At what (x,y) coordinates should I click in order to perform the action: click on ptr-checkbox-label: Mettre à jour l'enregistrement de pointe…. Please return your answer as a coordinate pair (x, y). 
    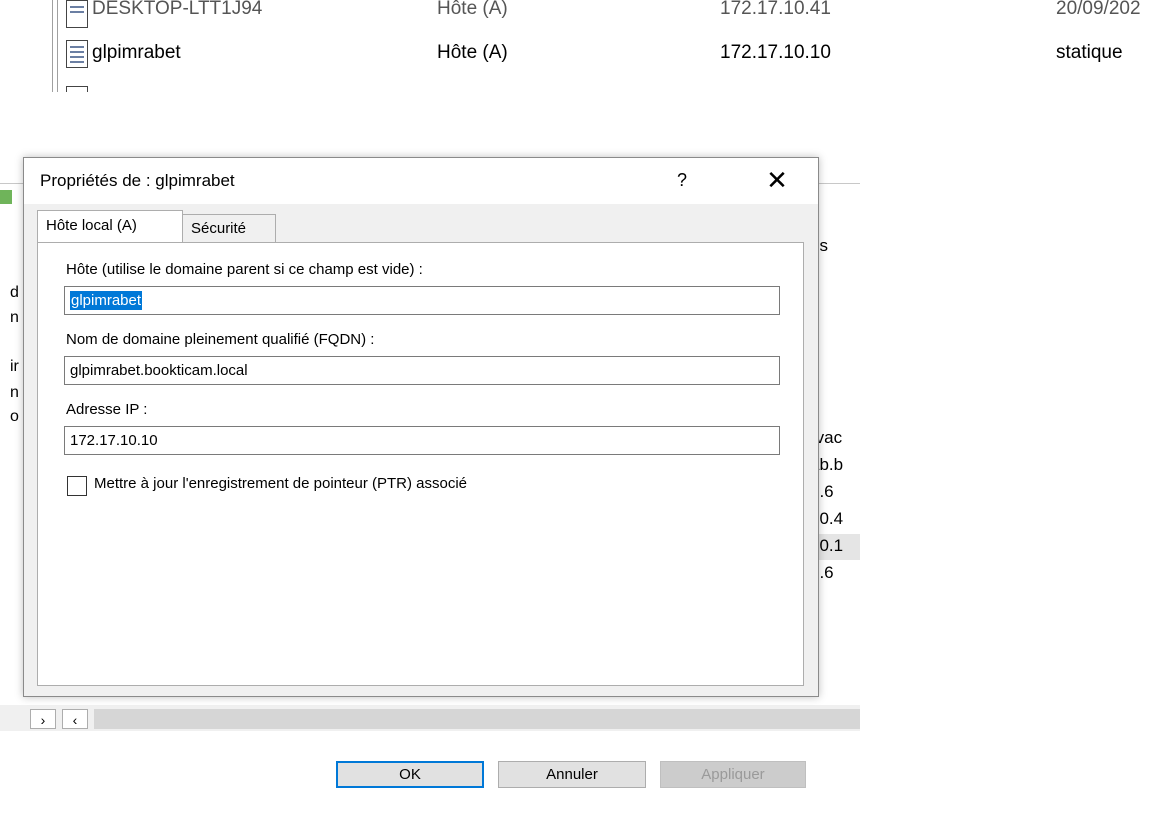
    Looking at the image, I should click on (280, 483).